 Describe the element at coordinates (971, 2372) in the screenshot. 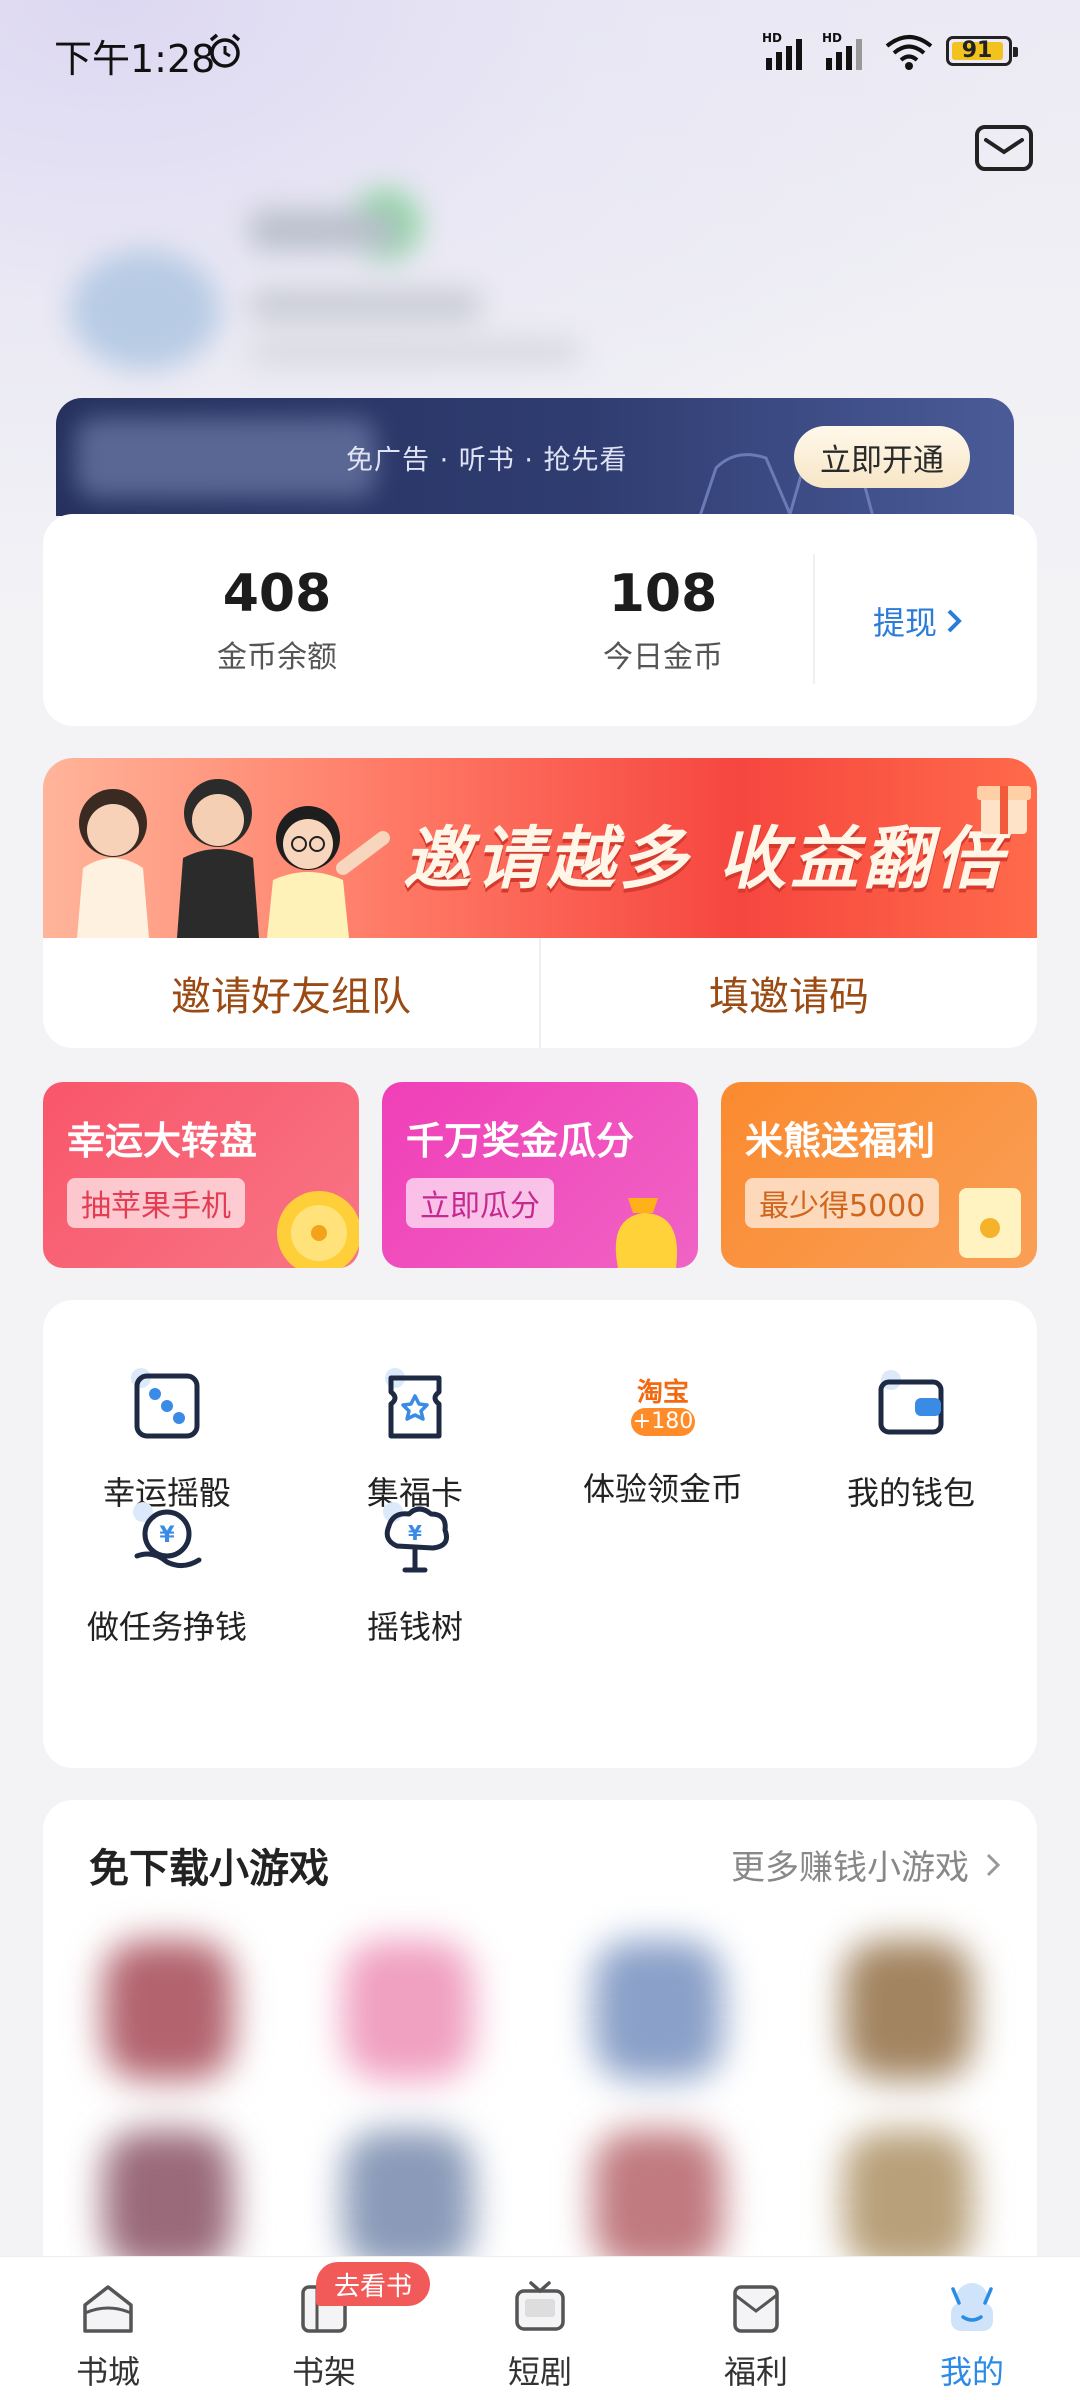

I see `nav-label: 我的` at that location.